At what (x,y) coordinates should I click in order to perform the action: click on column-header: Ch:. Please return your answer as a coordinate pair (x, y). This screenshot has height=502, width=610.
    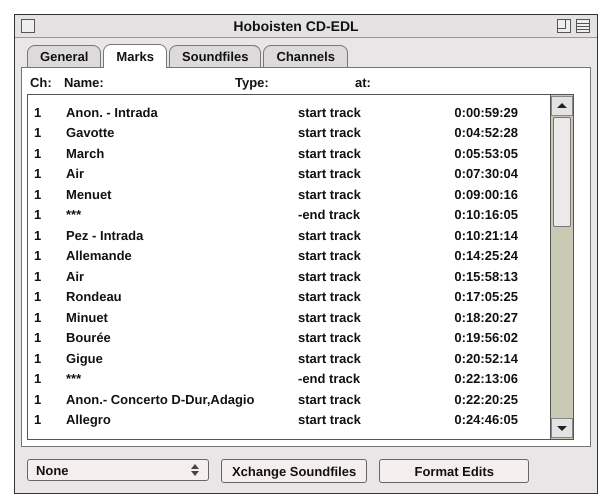
    Looking at the image, I should click on (41, 82).